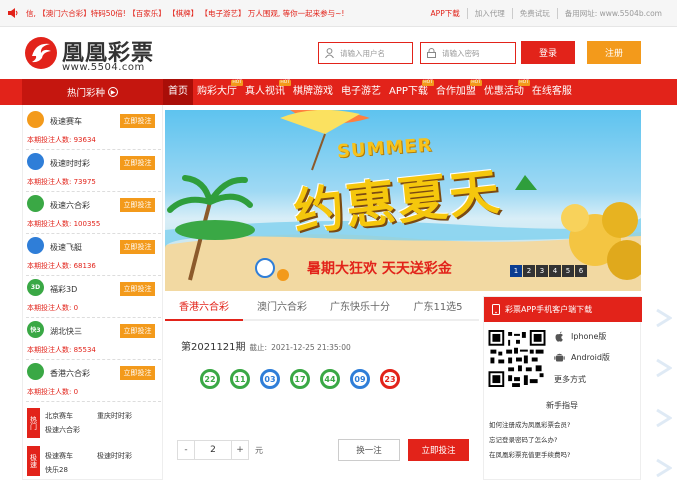 The height and width of the screenshot is (480, 677). What do you see at coordinates (379, 269) in the screenshot?
I see `banner-slogan: 暑期大狂欢 天天送彩金` at bounding box center [379, 269].